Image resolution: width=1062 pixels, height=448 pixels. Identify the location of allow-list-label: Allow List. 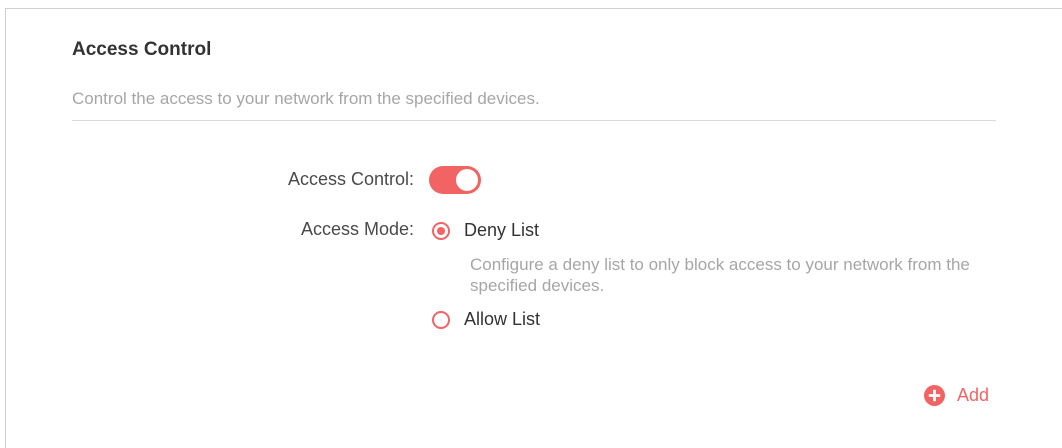
(502, 319).